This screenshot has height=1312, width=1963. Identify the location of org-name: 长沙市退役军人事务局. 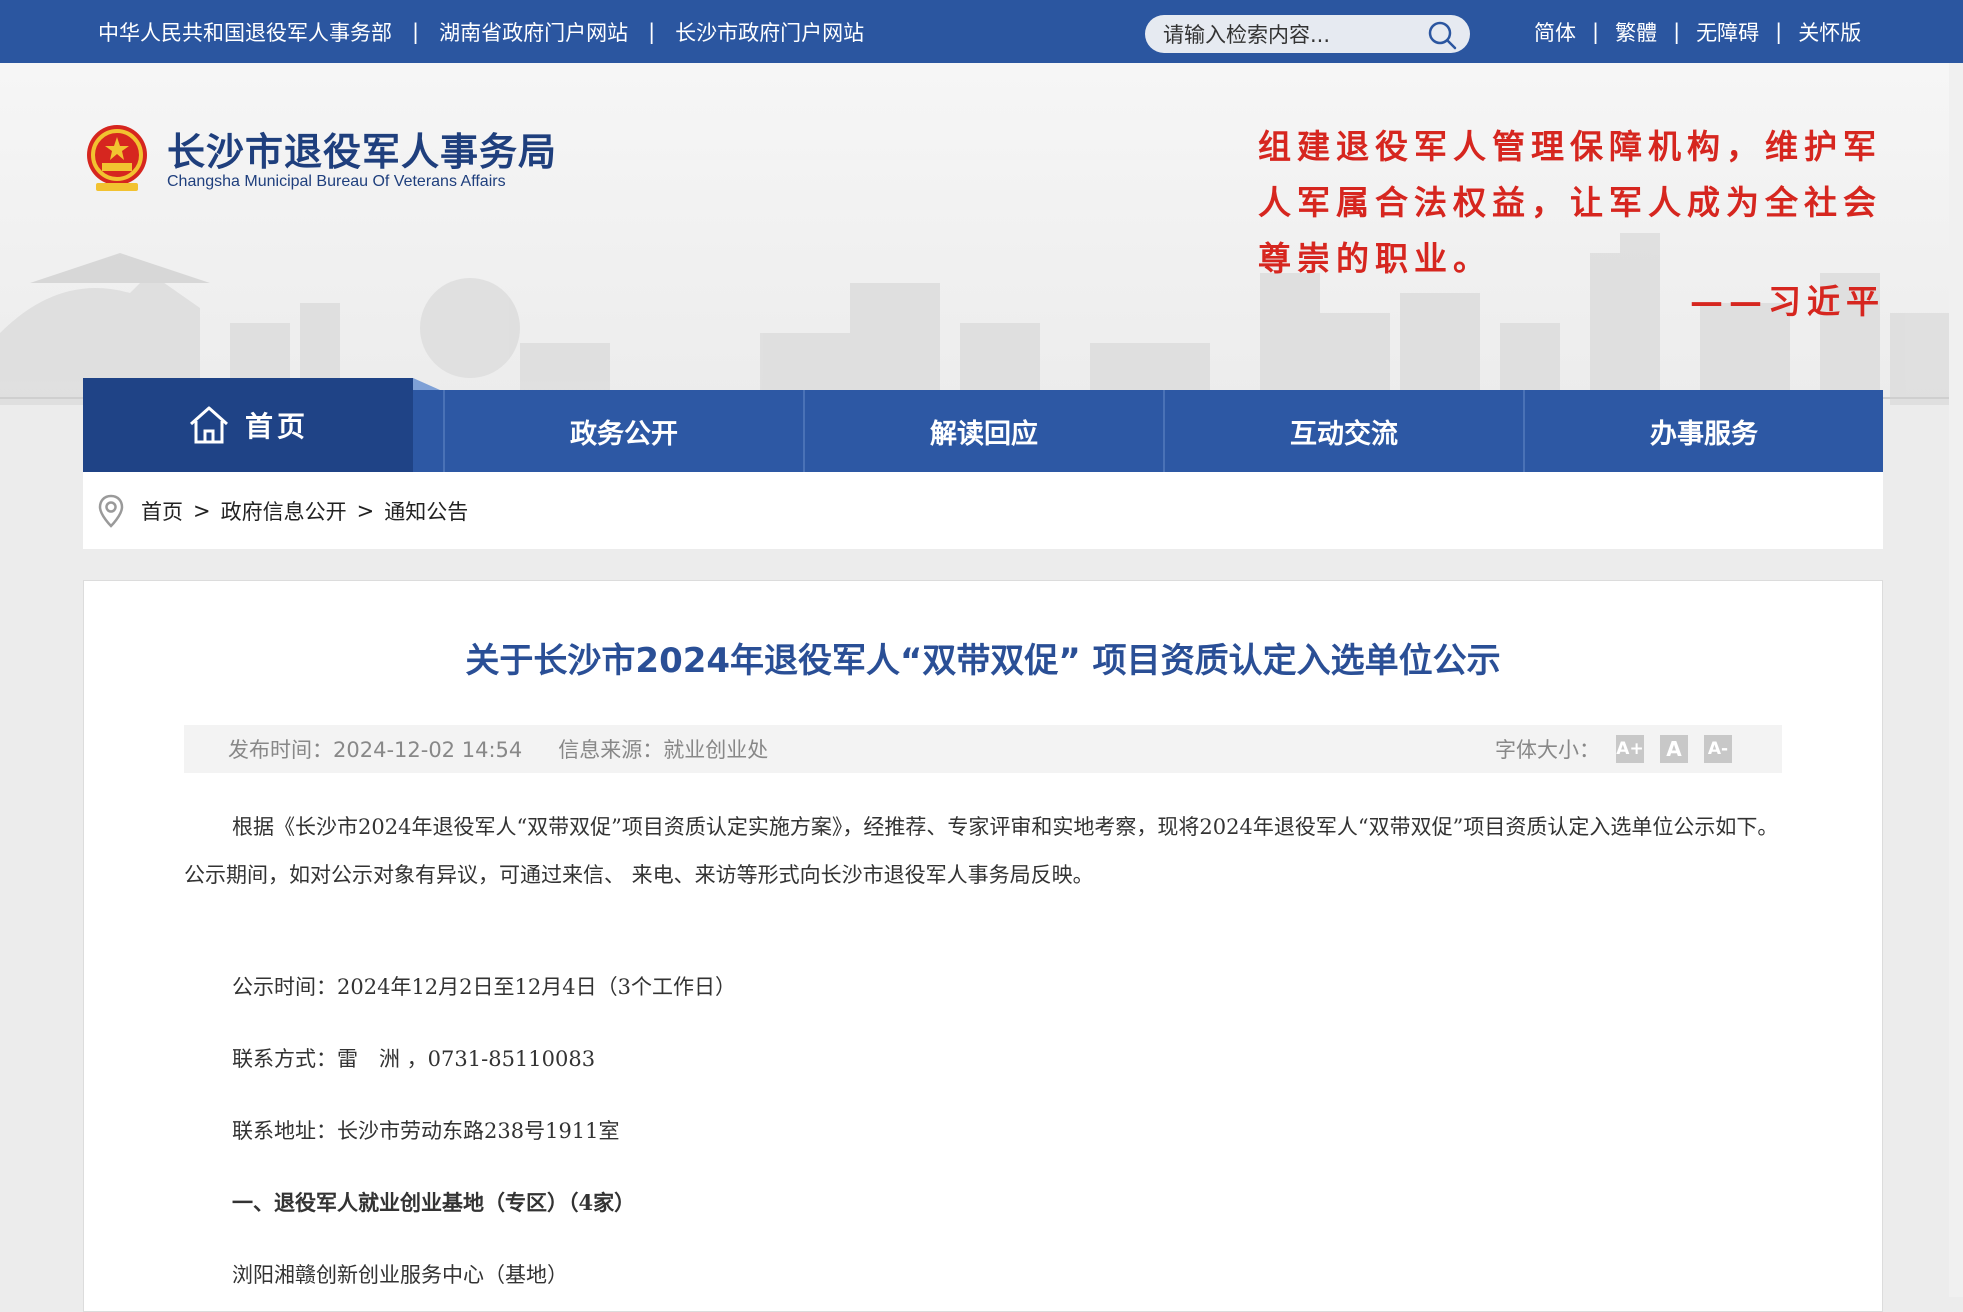
(362, 151).